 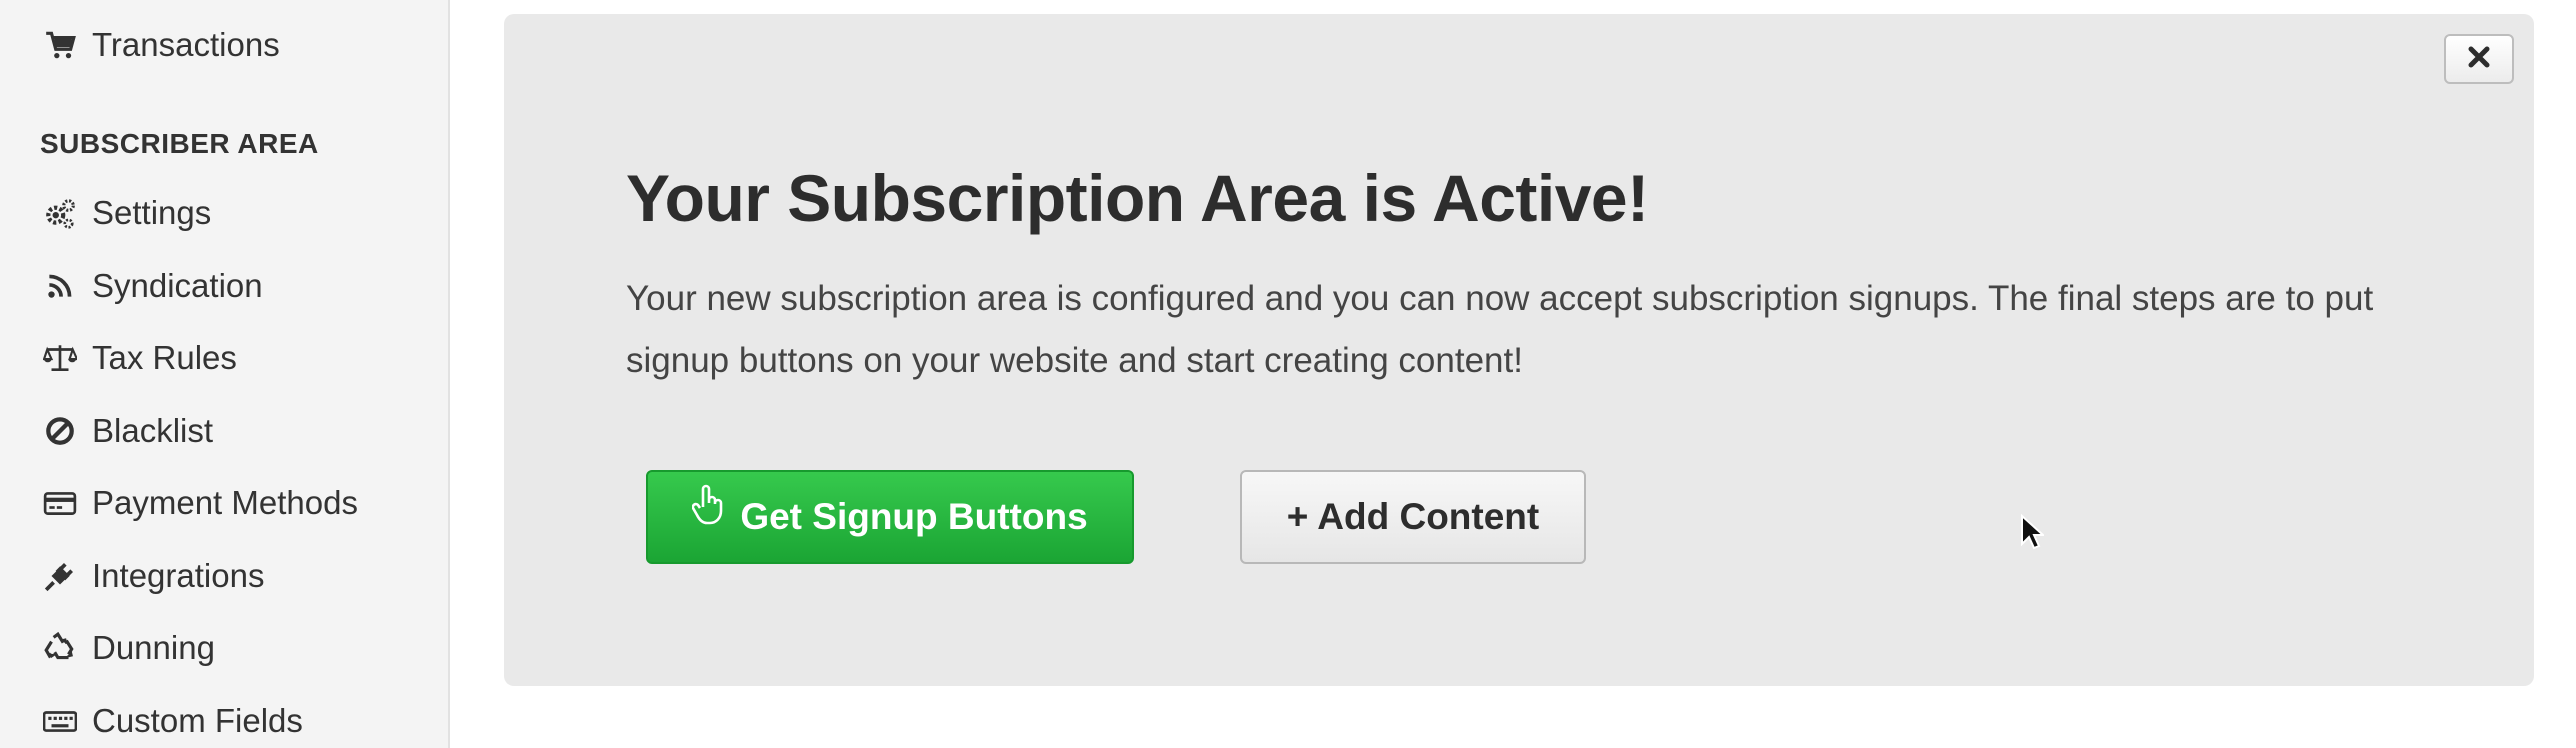 I want to click on get-signup-buttons-button: Get Signup Buttons, so click(x=890, y=517).